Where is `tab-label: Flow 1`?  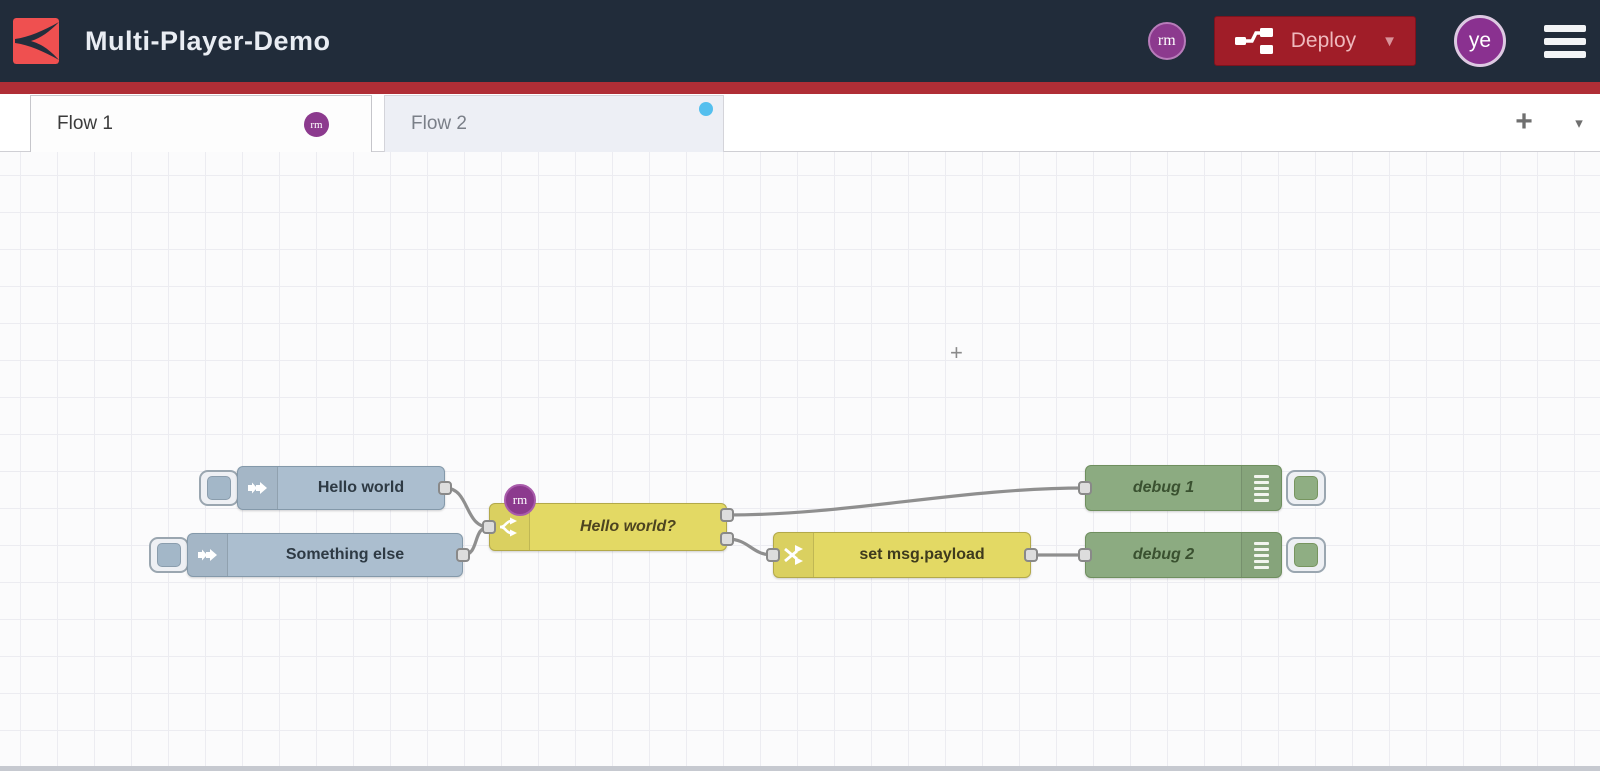
tab-label: Flow 1 is located at coordinates (85, 123).